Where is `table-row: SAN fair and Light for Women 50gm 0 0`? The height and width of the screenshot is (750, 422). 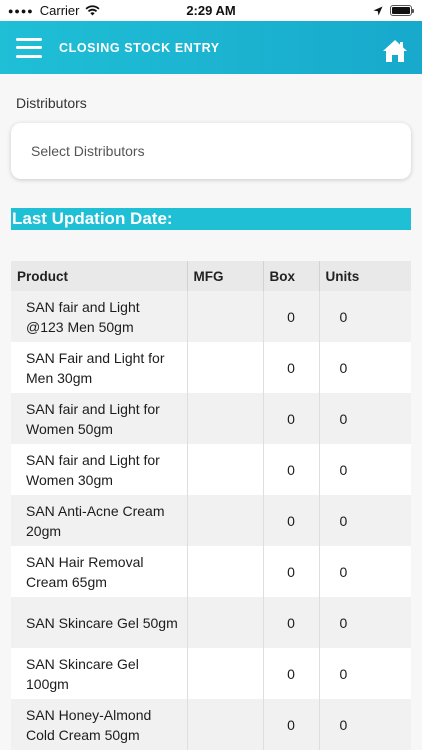 table-row: SAN fair and Light for Women 50gm 0 0 is located at coordinates (211, 418).